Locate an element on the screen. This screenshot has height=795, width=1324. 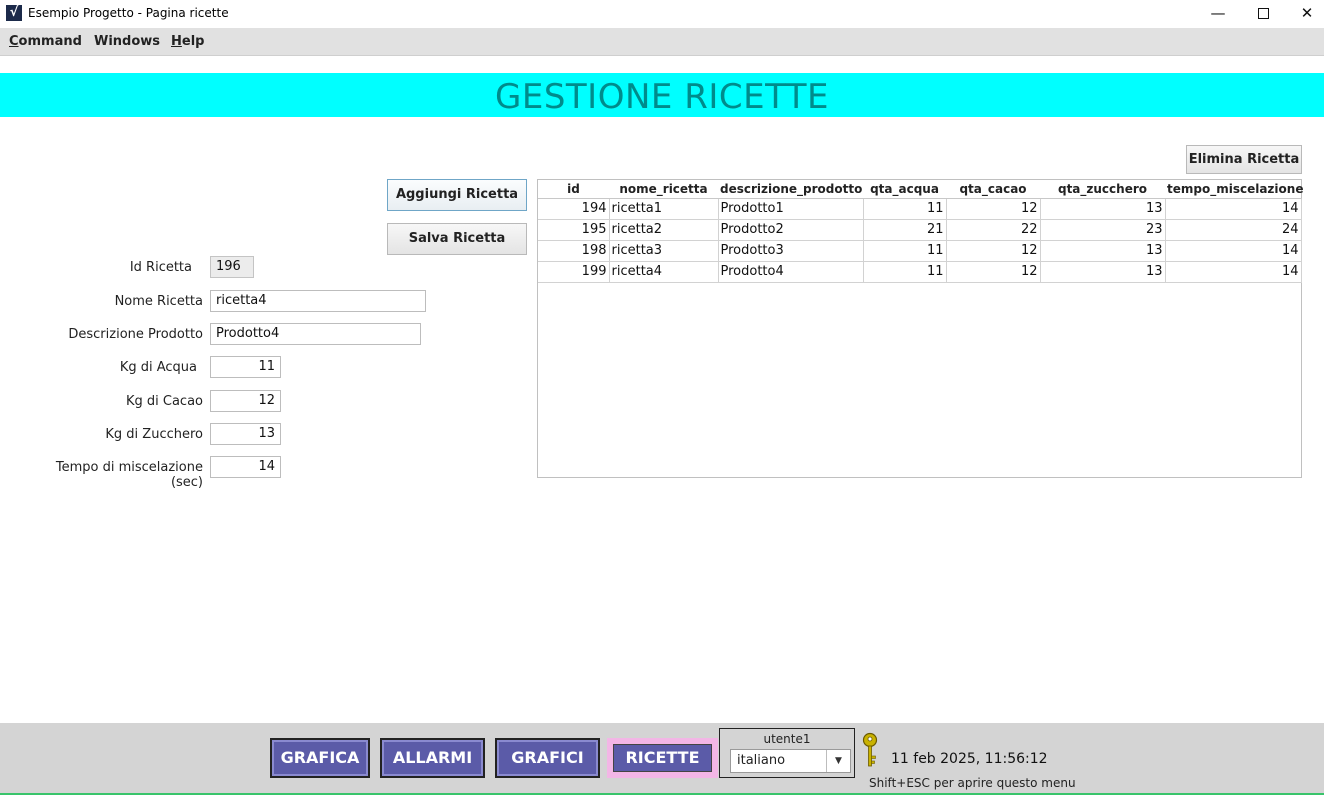
menu-bar: Command Windows Help is located at coordinates (662, 42).